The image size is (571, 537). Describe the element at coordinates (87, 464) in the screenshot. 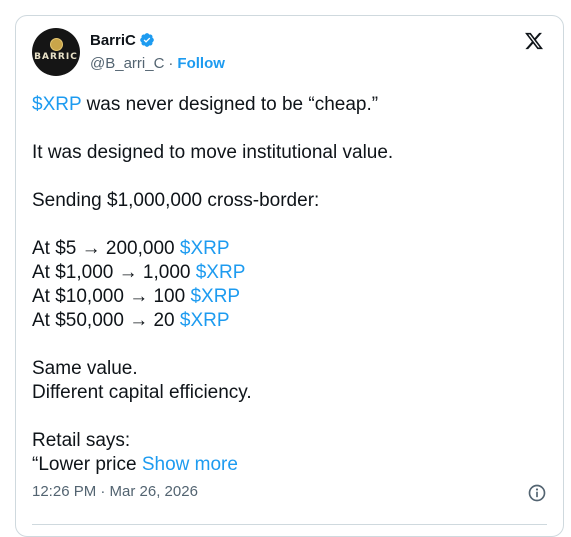

I see `tweet-line-7-text: “Lower price` at that location.